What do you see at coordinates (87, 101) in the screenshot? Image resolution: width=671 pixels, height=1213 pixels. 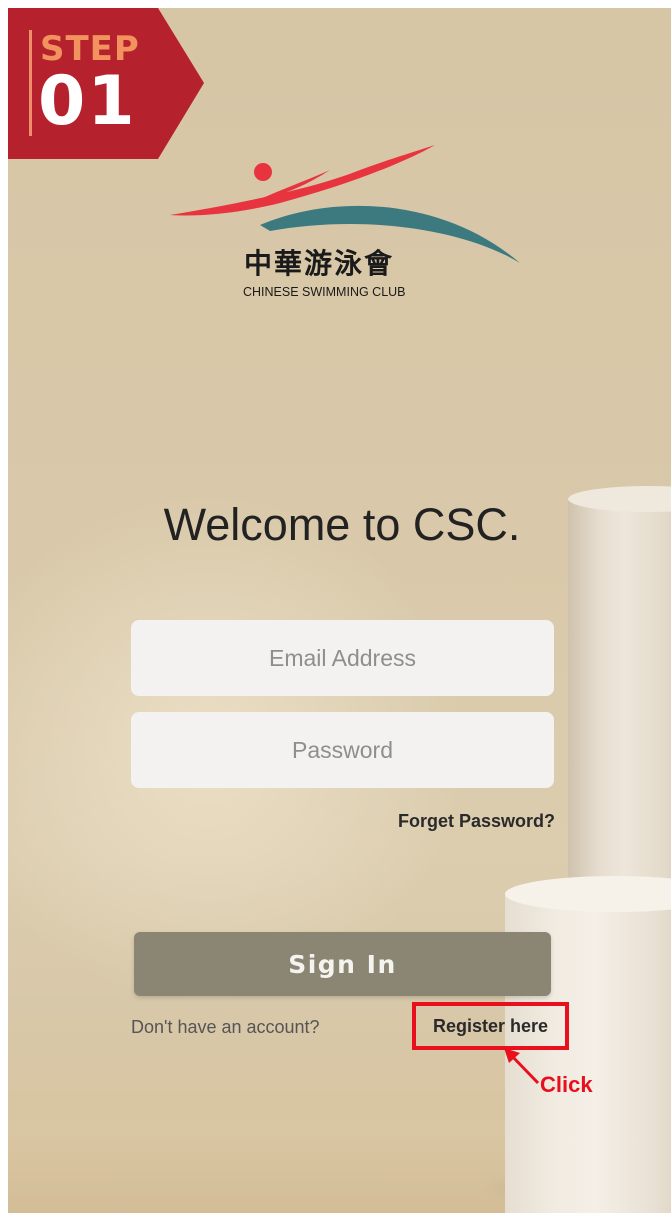 I see `step-number: 01` at bounding box center [87, 101].